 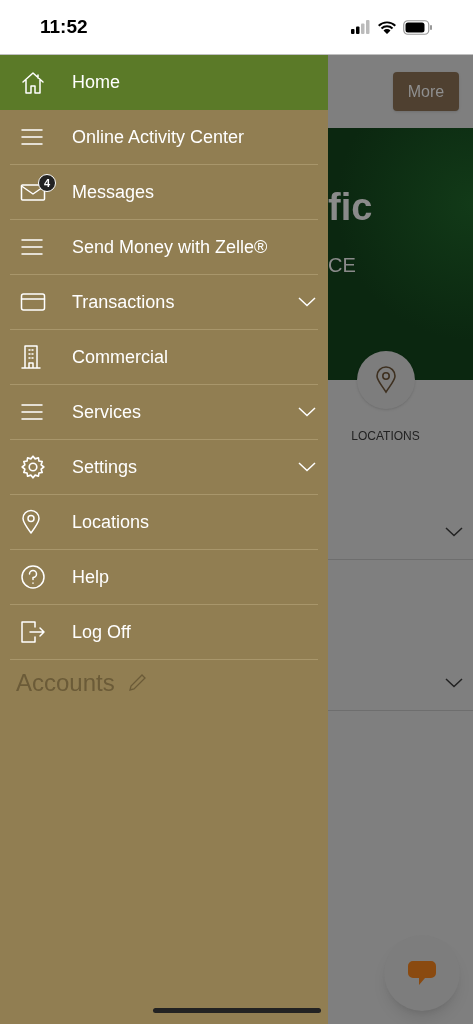 I want to click on home-icon, so click(x=33, y=82).